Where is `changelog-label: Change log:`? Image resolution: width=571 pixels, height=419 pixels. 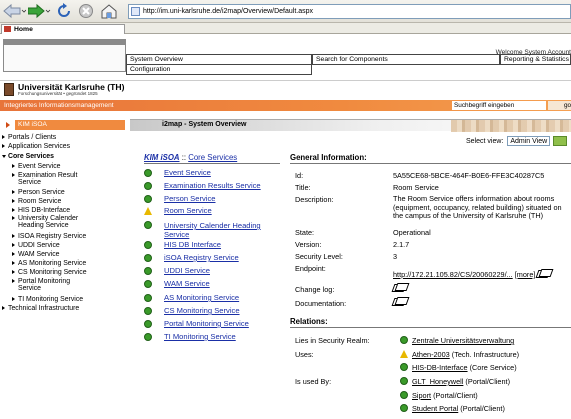 changelog-label: Change log: is located at coordinates (315, 289).